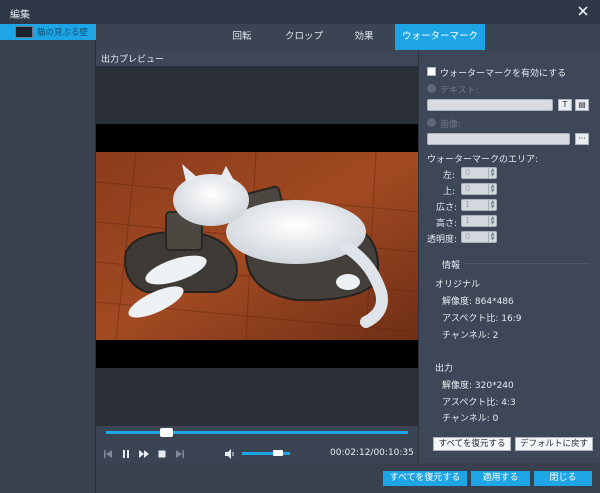  What do you see at coordinates (431, 71) in the screenshot?
I see `enable-watermark-checkbox` at bounding box center [431, 71].